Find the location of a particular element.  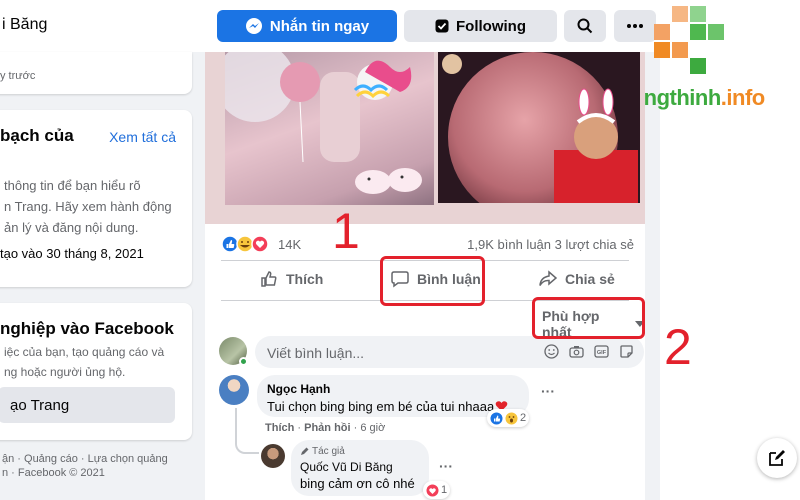

gif-icon: GIF is located at coordinates (601, 351).